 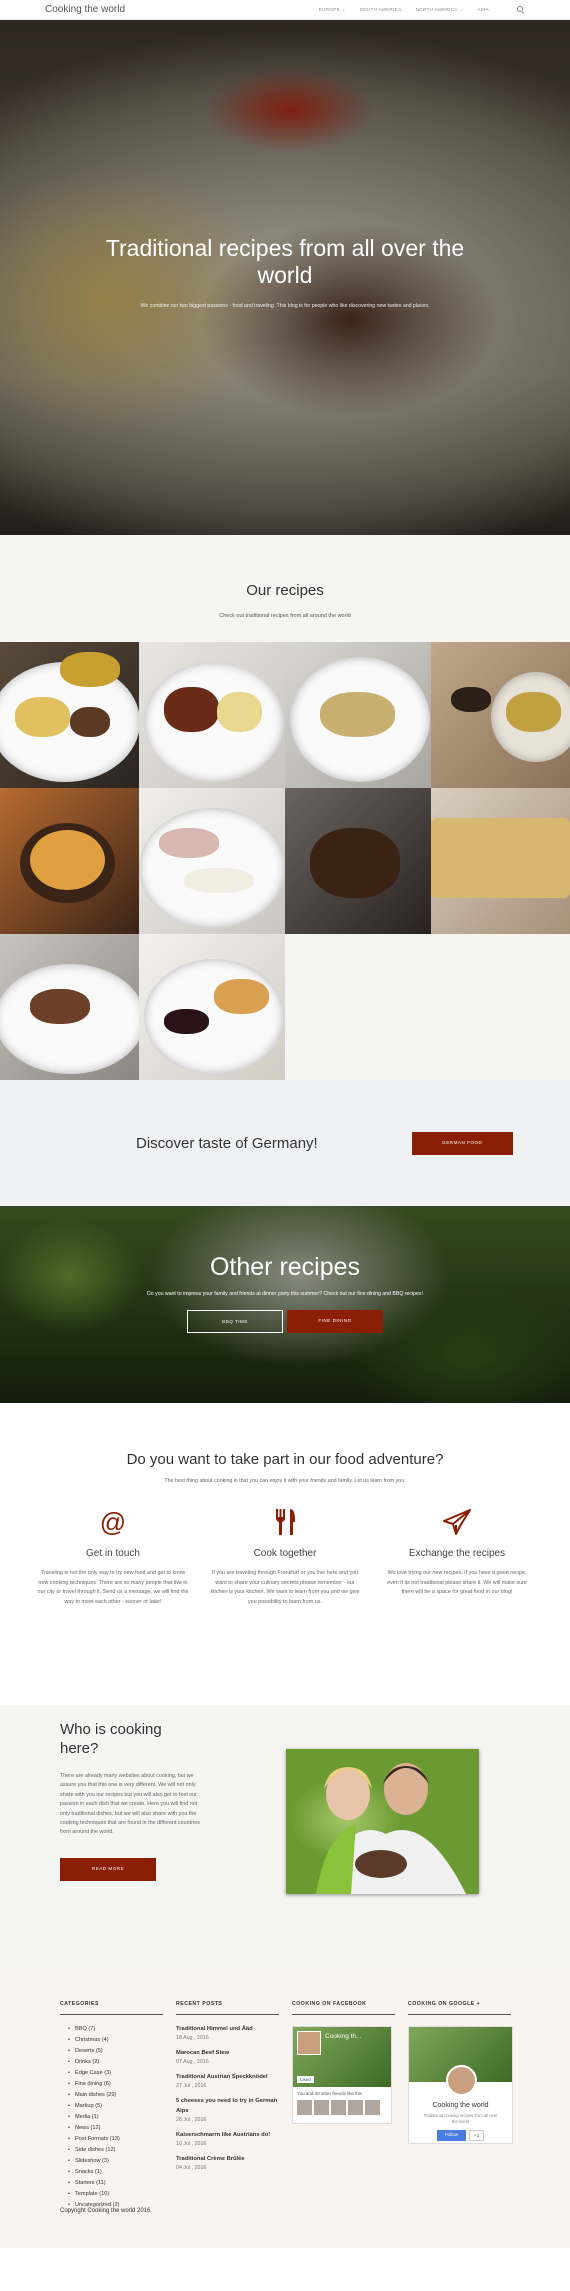 What do you see at coordinates (227, 2159) in the screenshot?
I see `post-link: Traditional Crème Brûlée` at bounding box center [227, 2159].